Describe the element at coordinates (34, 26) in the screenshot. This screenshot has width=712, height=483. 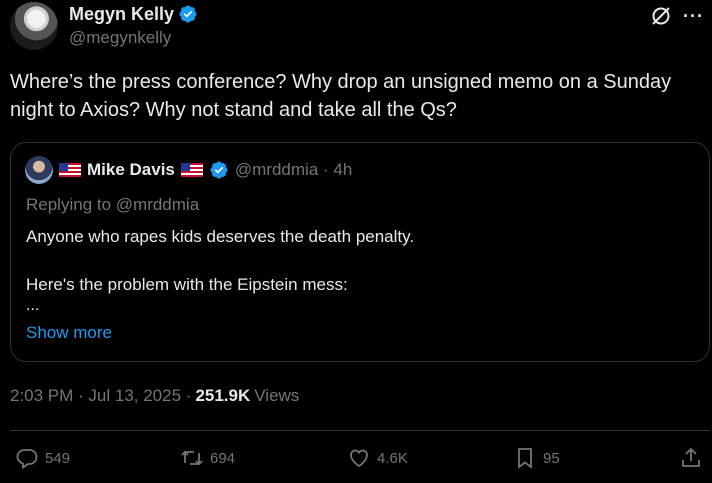
I see `author-avatar` at that location.